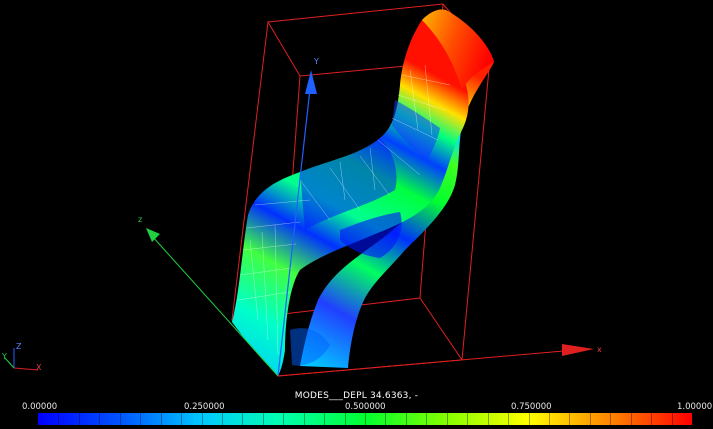 This screenshot has width=713, height=429. What do you see at coordinates (40, 407) in the screenshot?
I see `colorbar-tick-0: 0.00000` at bounding box center [40, 407].